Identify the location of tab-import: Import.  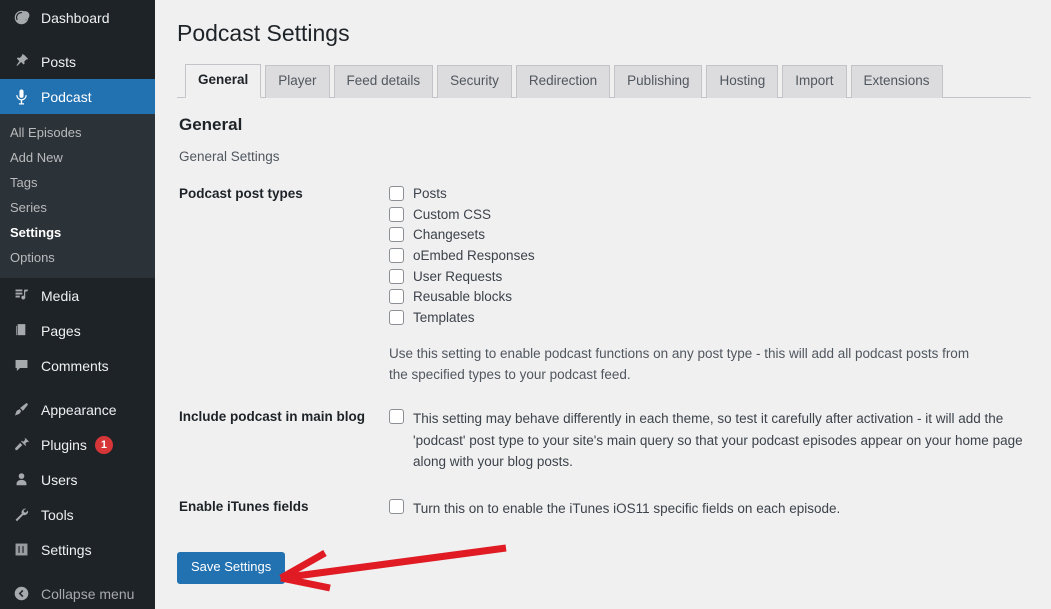
(814, 81).